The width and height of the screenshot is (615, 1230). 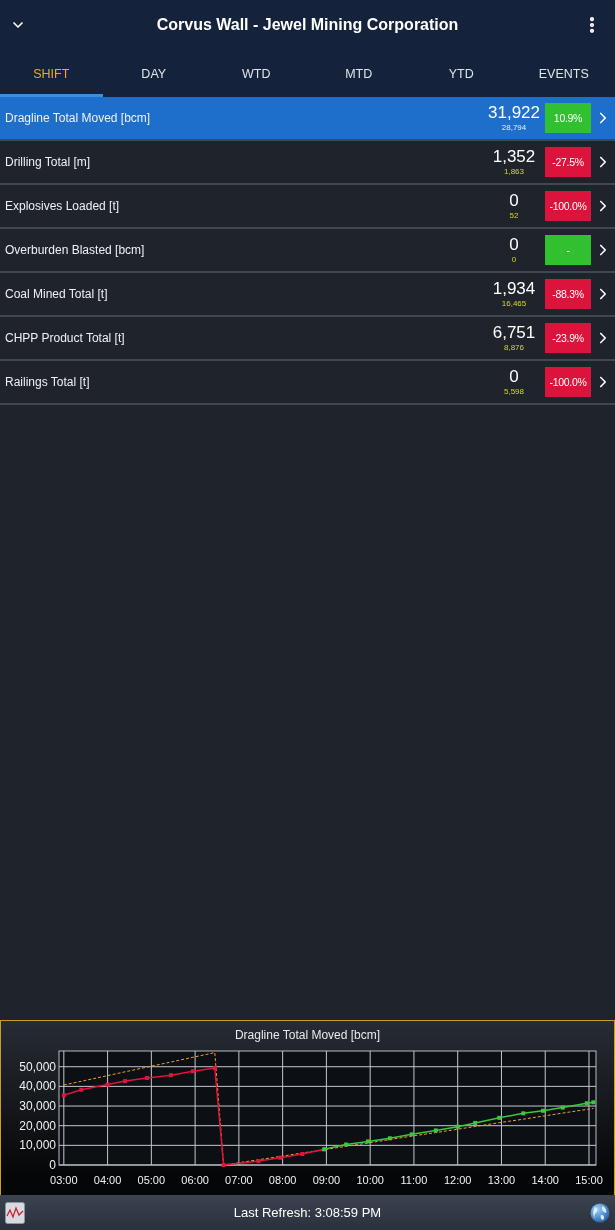 What do you see at coordinates (15, 1212) in the screenshot?
I see `chart-thumbnail-icon` at bounding box center [15, 1212].